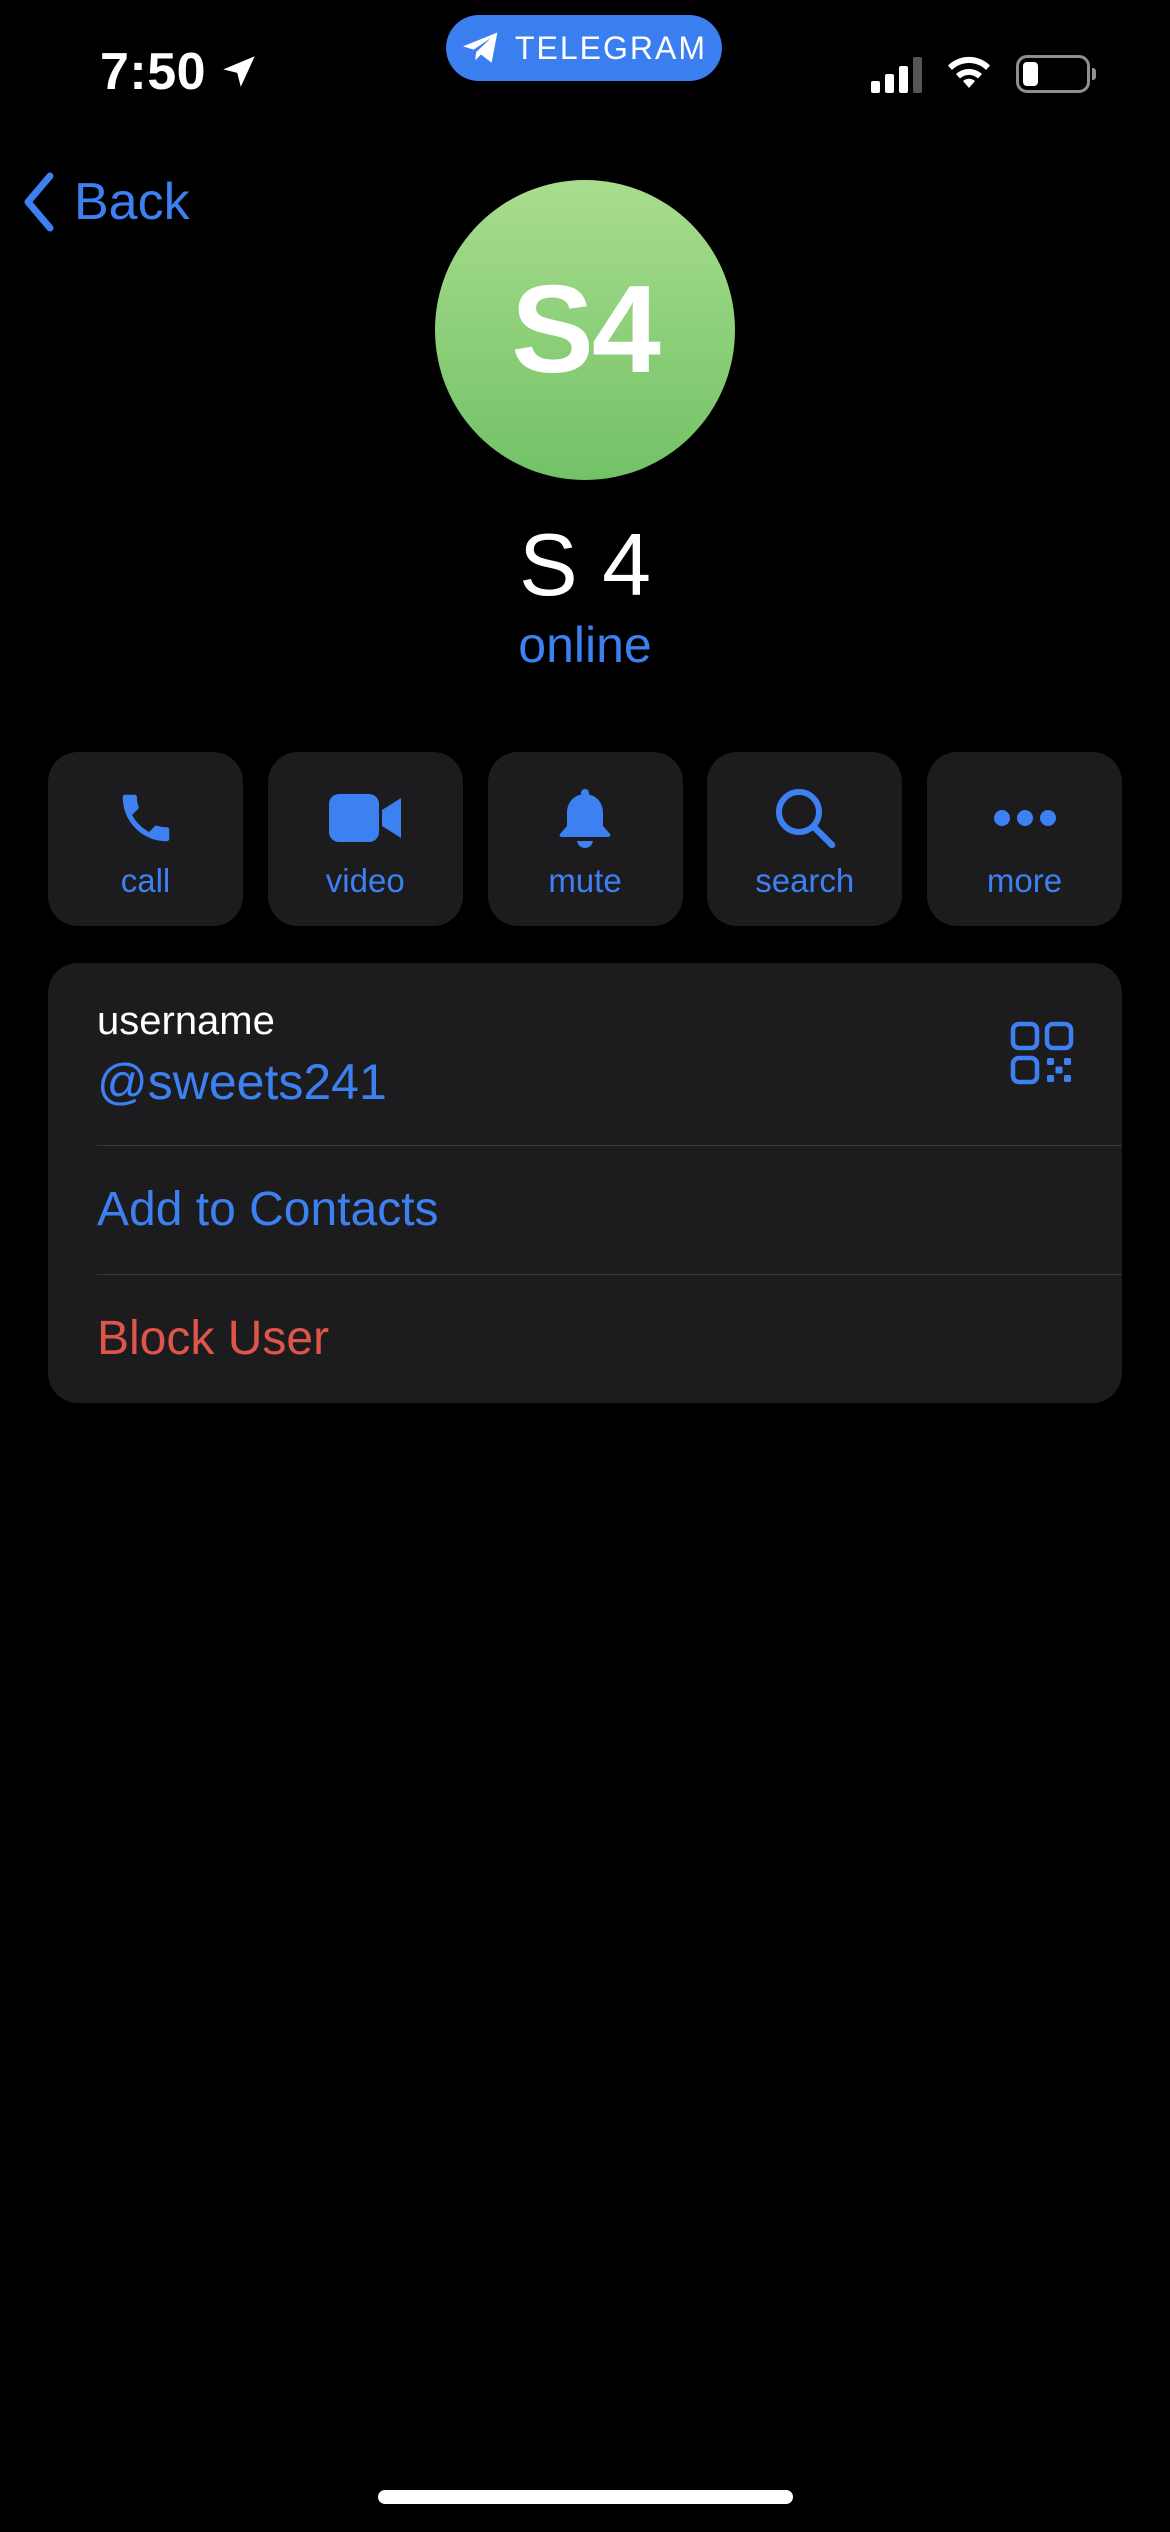 The width and height of the screenshot is (1170, 2532). Describe the element at coordinates (132, 202) in the screenshot. I see `back-label: Back` at that location.